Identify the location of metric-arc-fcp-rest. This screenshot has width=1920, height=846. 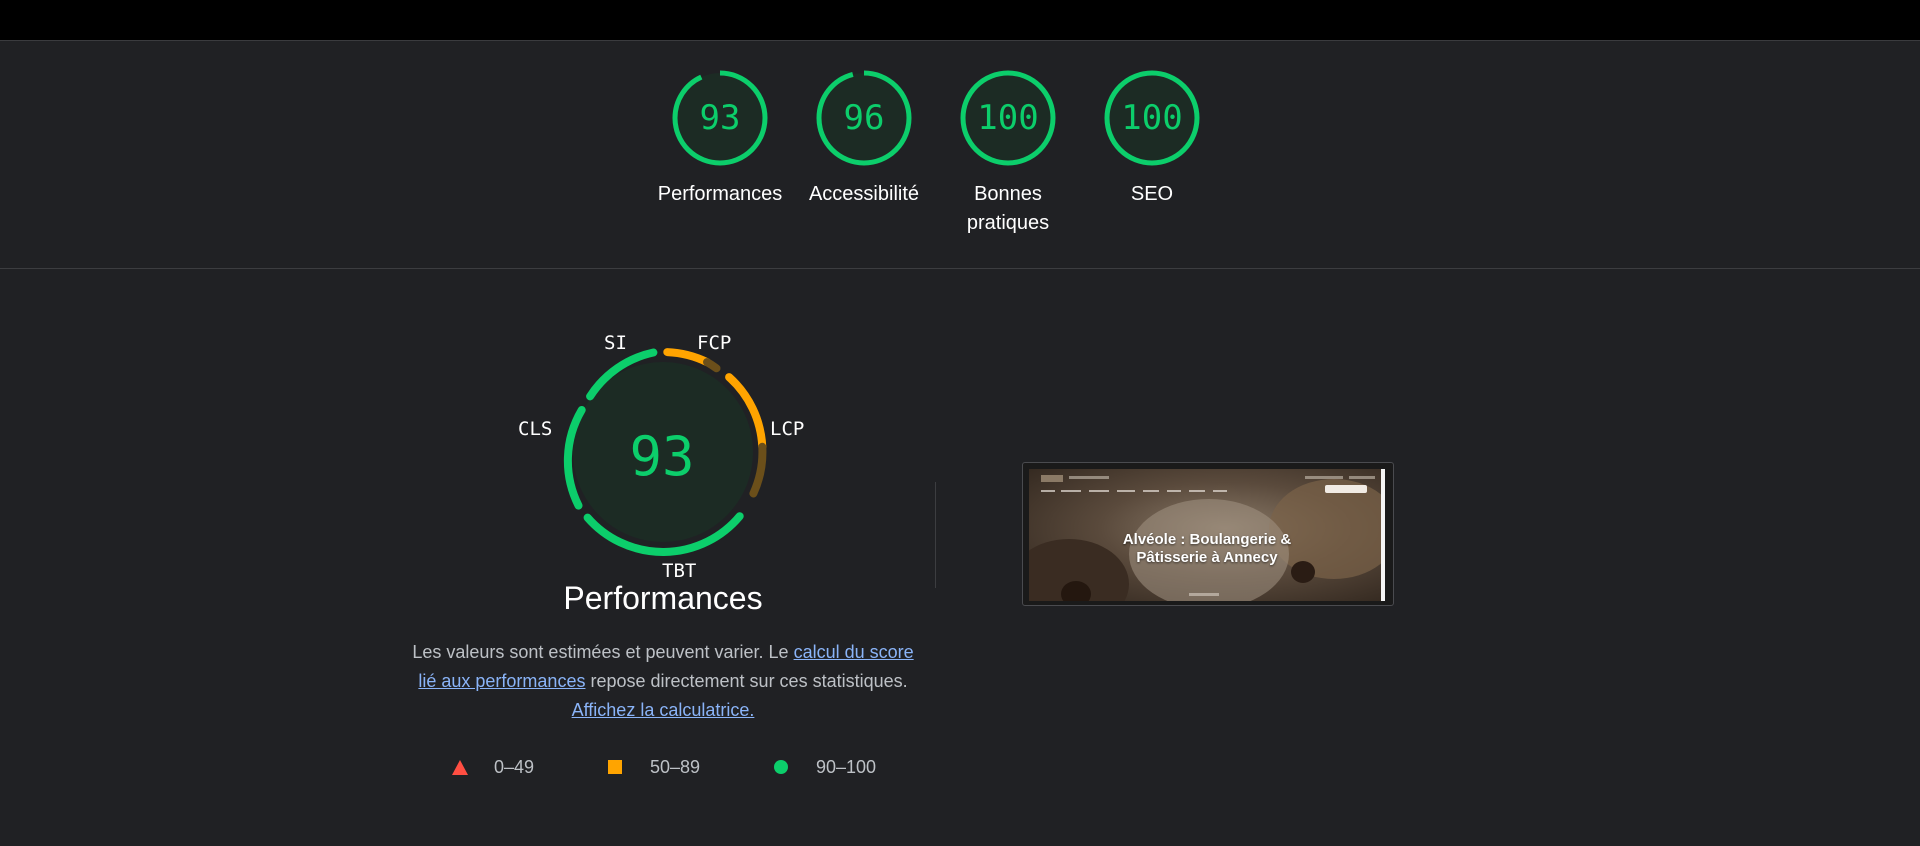
(712, 365).